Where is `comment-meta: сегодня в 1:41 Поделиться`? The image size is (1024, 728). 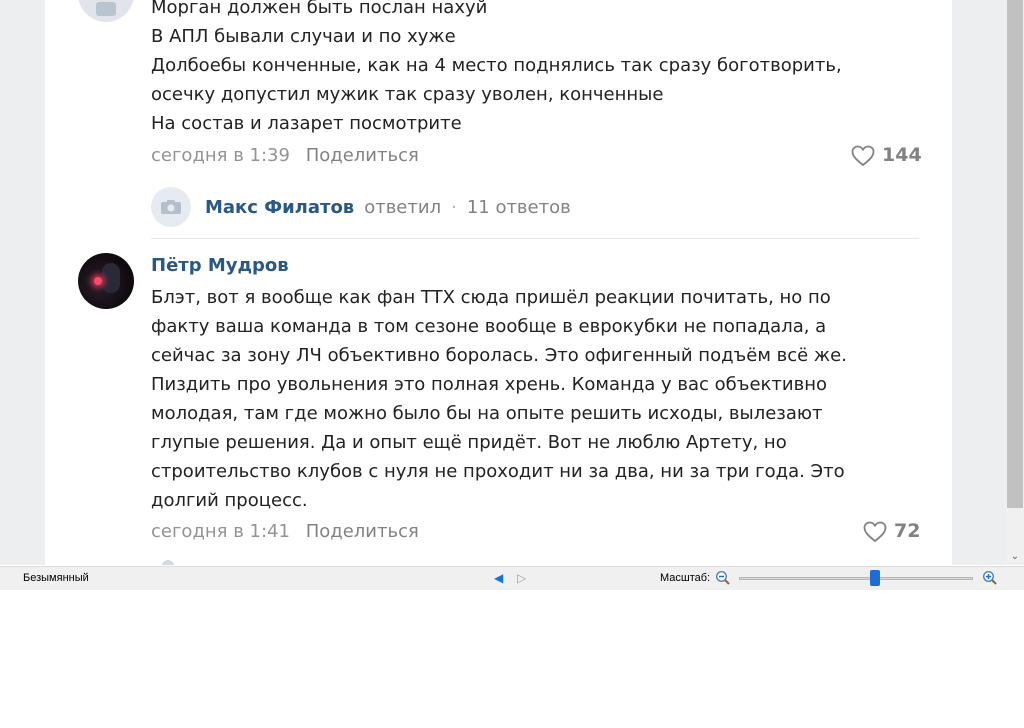 comment-meta: сегодня в 1:41 Поделиться is located at coordinates (285, 531).